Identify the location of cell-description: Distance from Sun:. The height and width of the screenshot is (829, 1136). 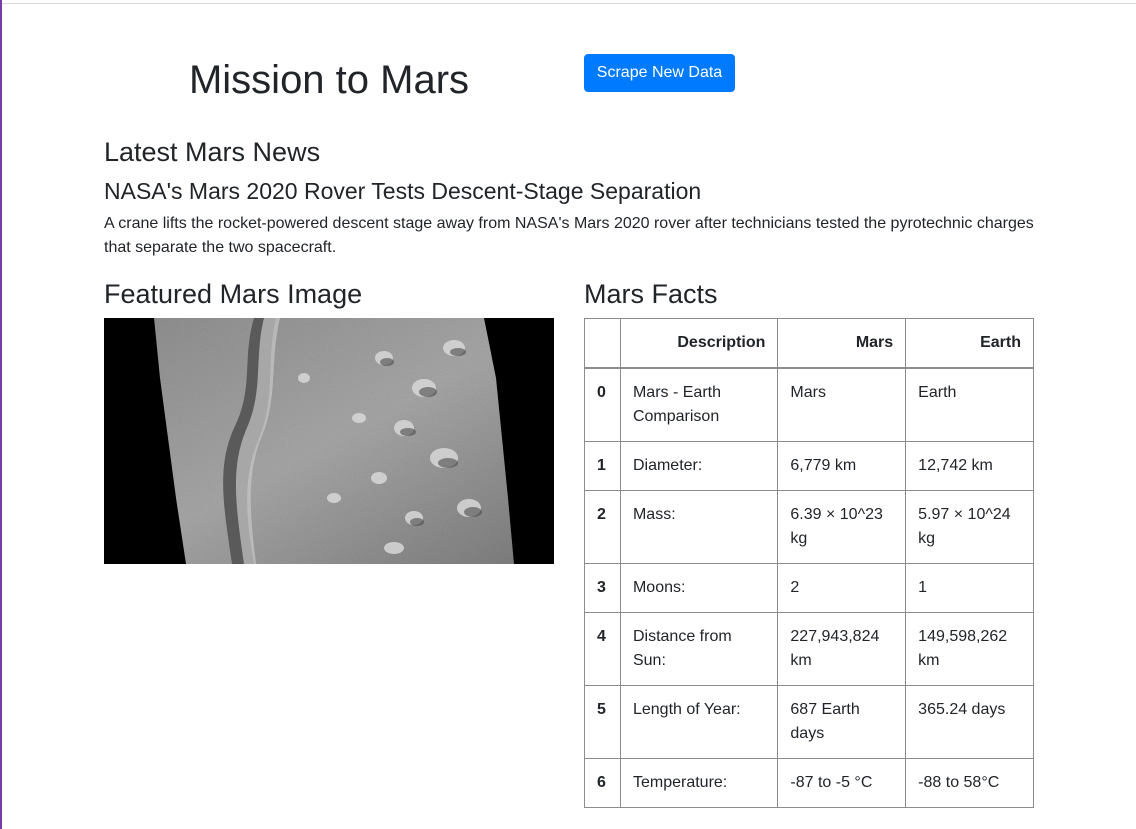
(699, 649).